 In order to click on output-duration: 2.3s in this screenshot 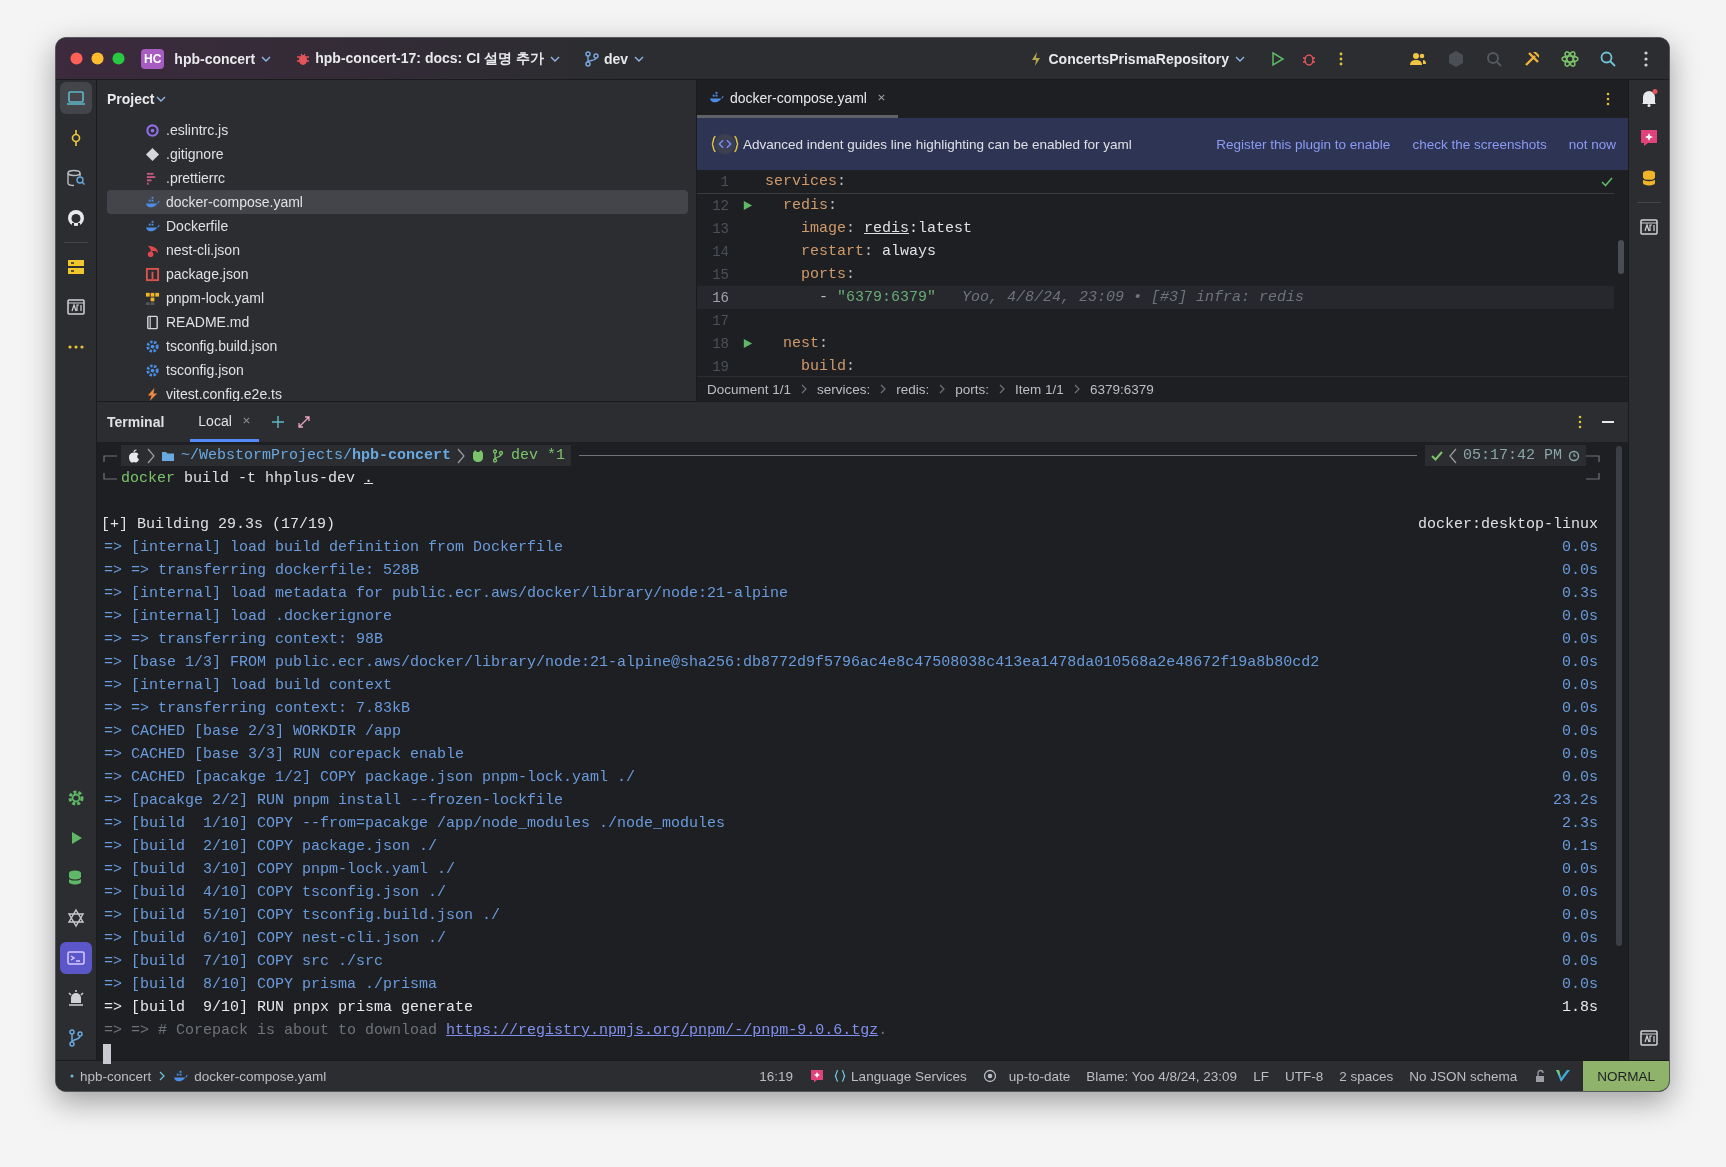, I will do `click(1580, 823)`.